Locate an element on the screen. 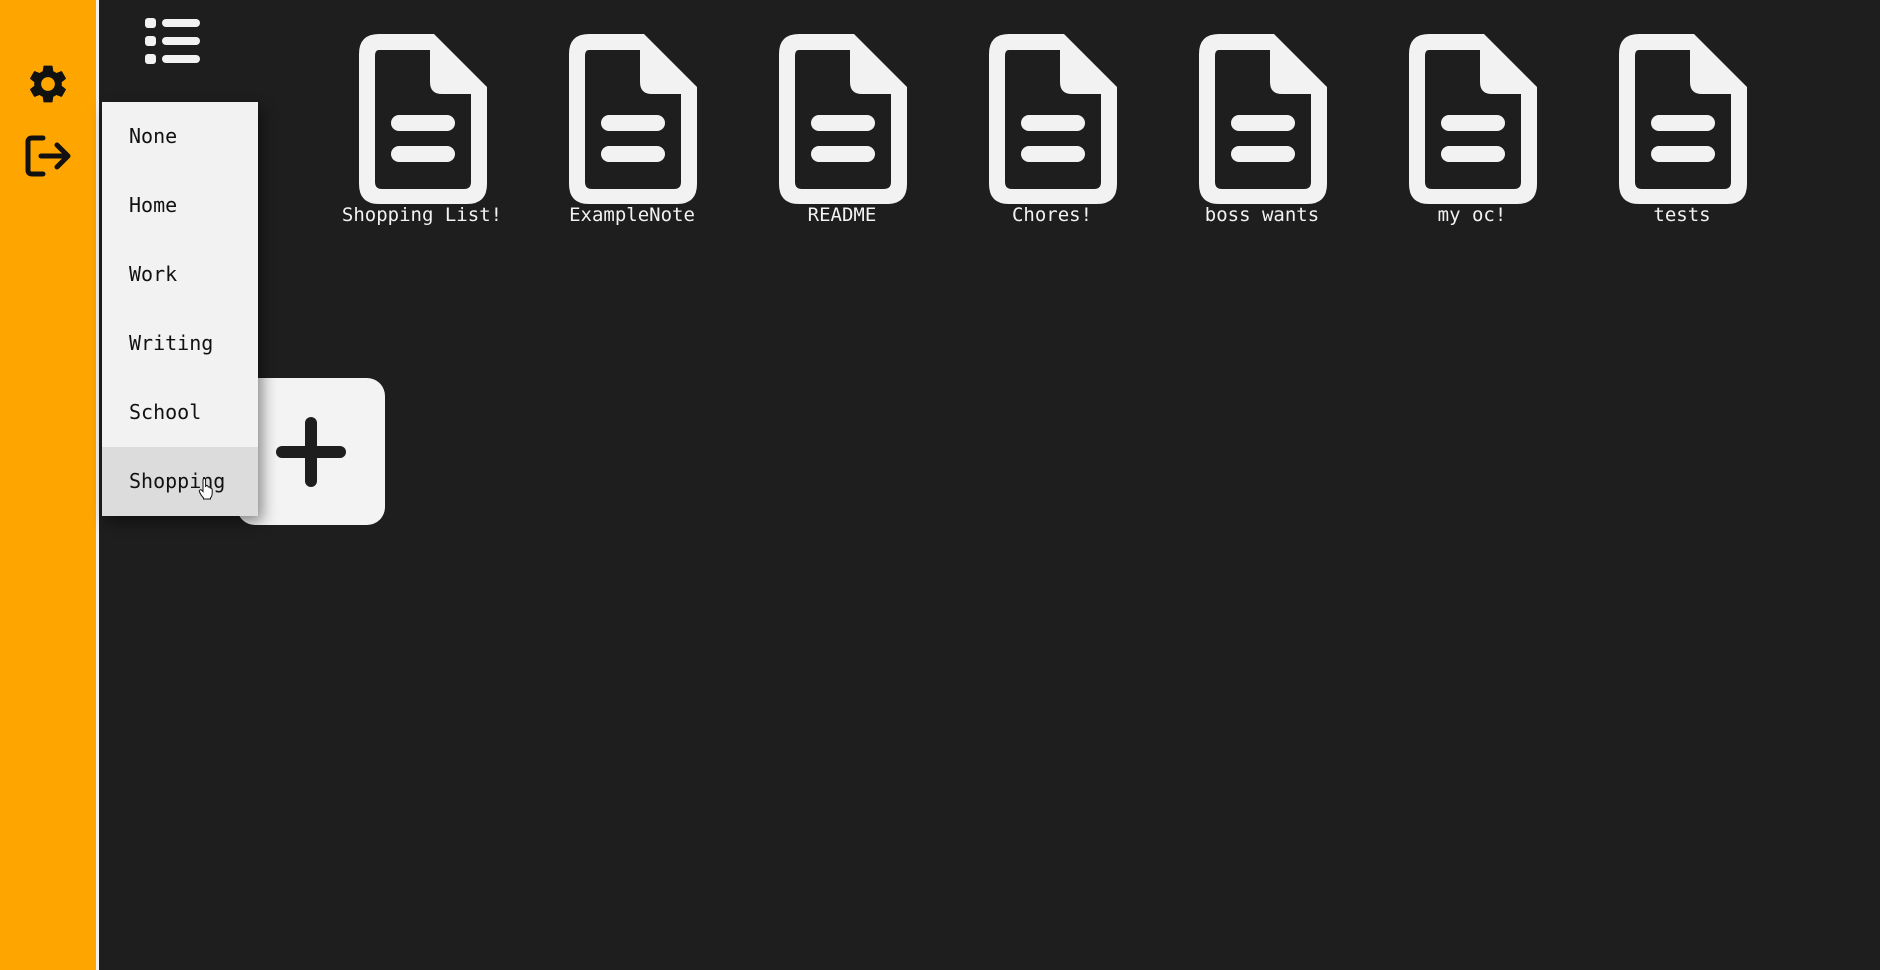  note-card: Shopping List! is located at coordinates (422, 134).